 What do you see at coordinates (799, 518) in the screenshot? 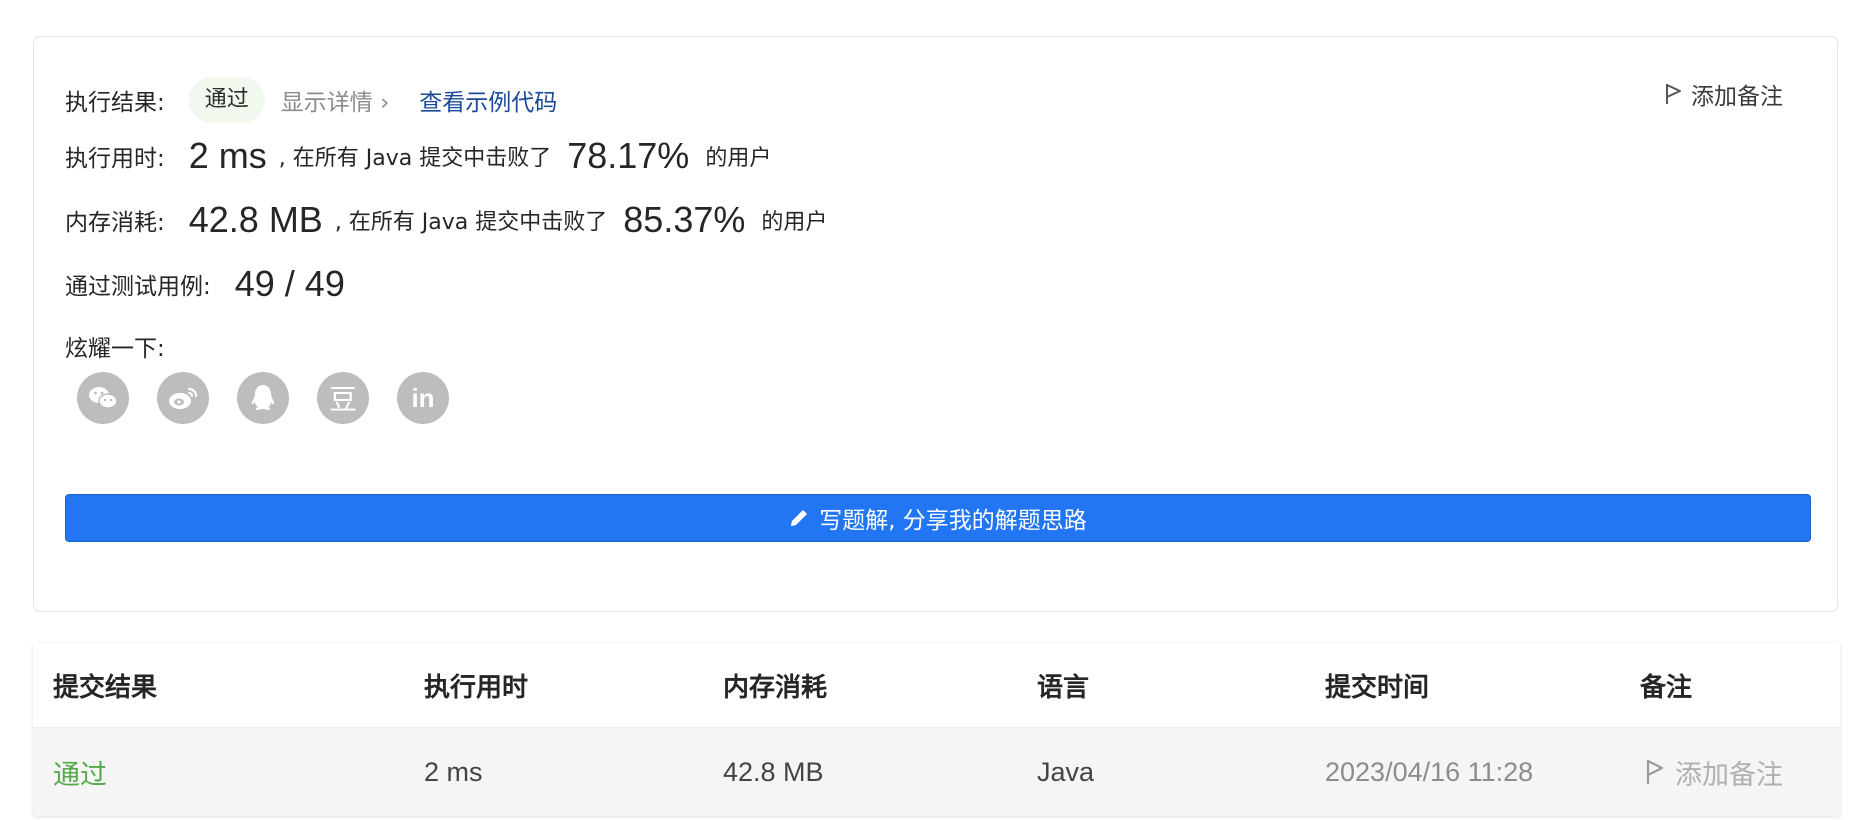
I see `pencil-icon` at bounding box center [799, 518].